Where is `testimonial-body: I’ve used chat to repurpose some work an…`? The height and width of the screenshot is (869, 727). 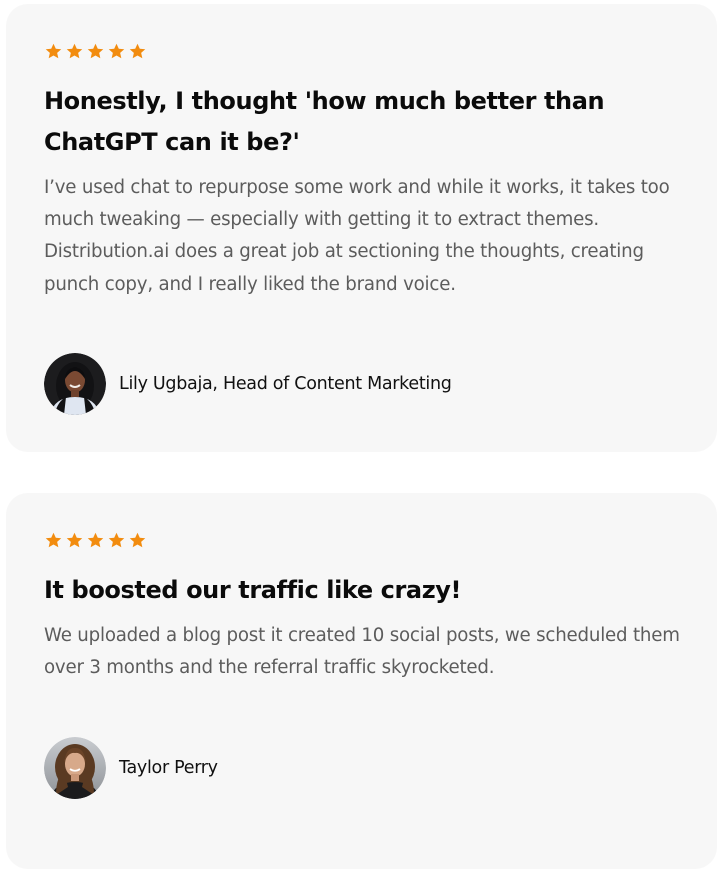 testimonial-body: I’ve used chat to repurpose some work an… is located at coordinates (357, 236).